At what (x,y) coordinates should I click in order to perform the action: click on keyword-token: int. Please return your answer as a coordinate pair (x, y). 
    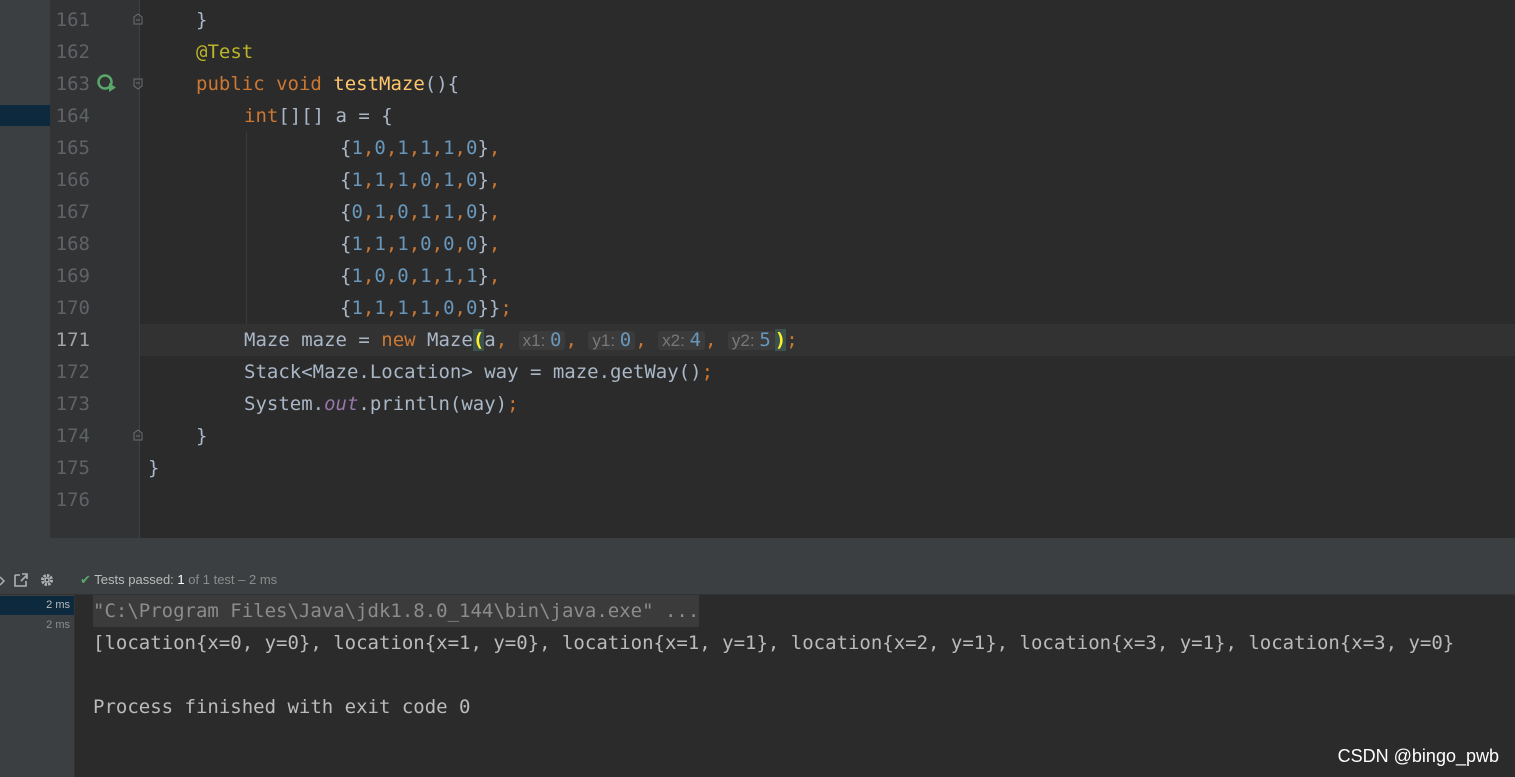
    Looking at the image, I should click on (261, 116).